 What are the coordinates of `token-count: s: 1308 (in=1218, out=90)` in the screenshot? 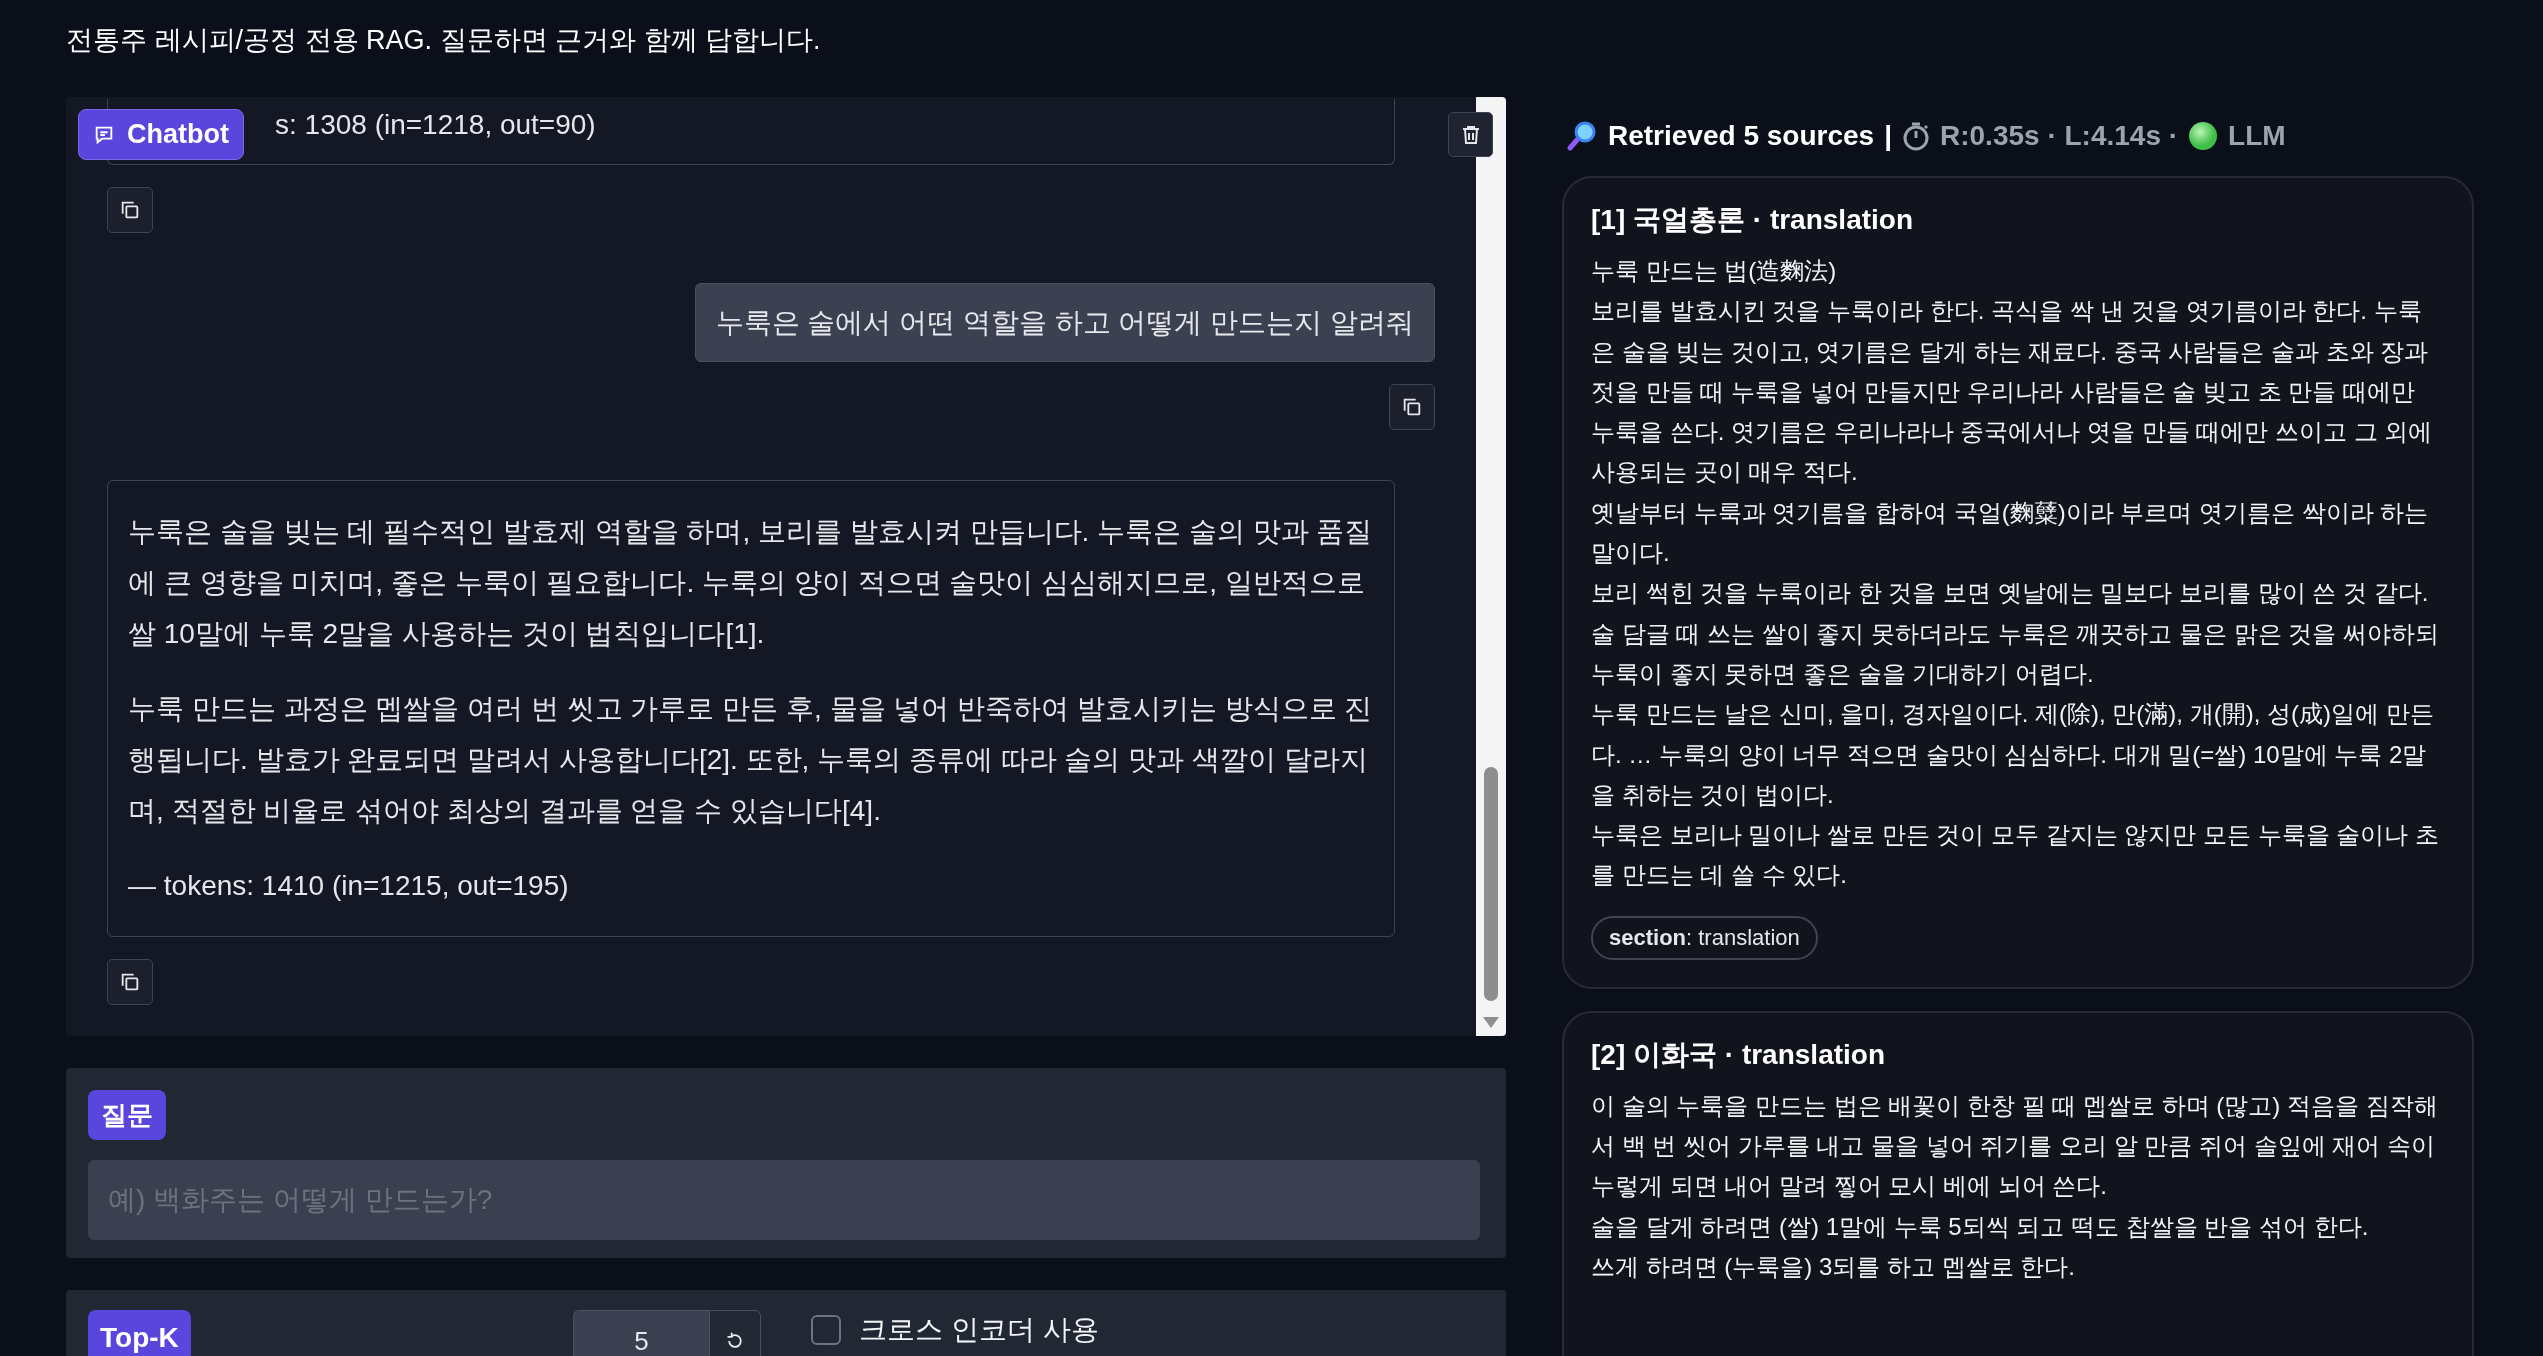 It's located at (436, 125).